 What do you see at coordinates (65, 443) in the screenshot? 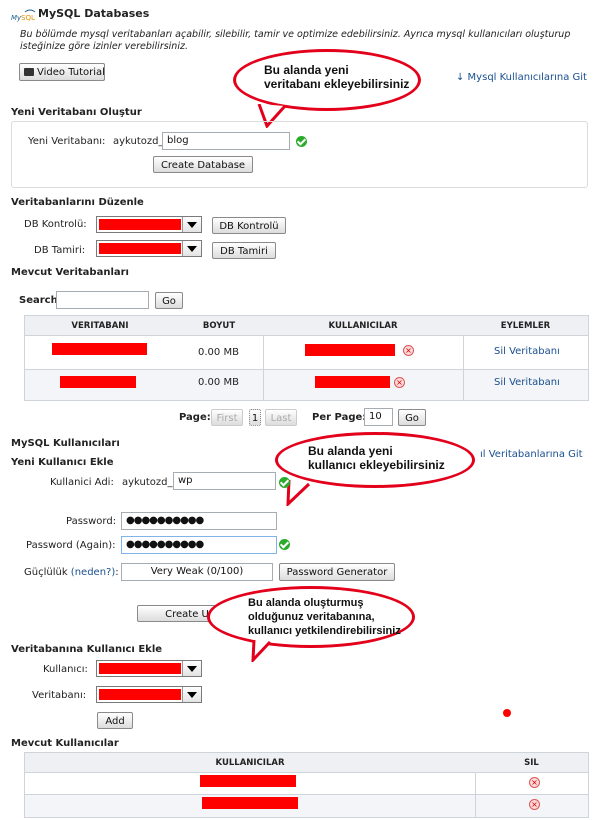
I see `mysql-users-heading: MySQL Kullanıcıları` at bounding box center [65, 443].